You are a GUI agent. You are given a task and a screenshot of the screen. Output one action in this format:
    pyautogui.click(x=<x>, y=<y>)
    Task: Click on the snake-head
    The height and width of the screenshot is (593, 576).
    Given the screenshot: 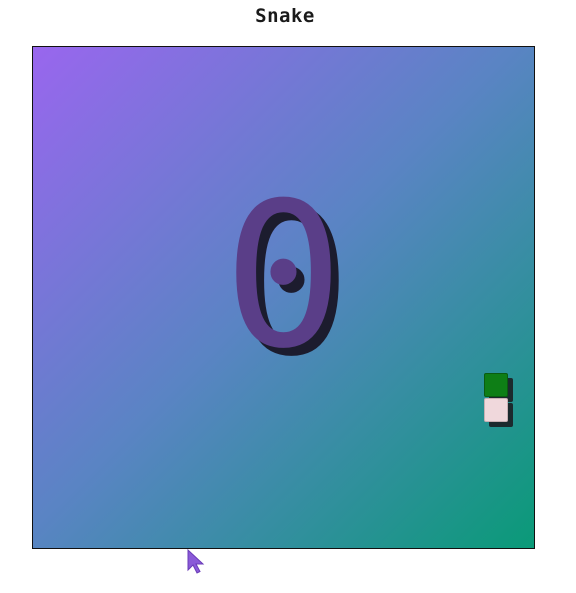 What is the action you would take?
    pyautogui.click(x=496, y=410)
    